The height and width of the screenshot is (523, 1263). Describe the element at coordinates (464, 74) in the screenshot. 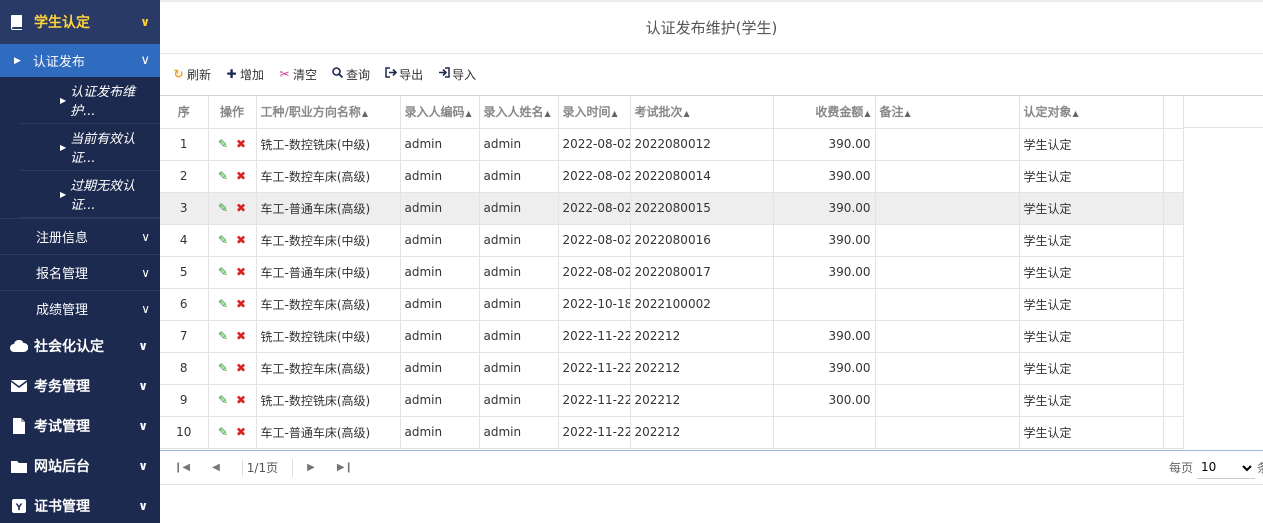

I see `import-label: 导入` at that location.